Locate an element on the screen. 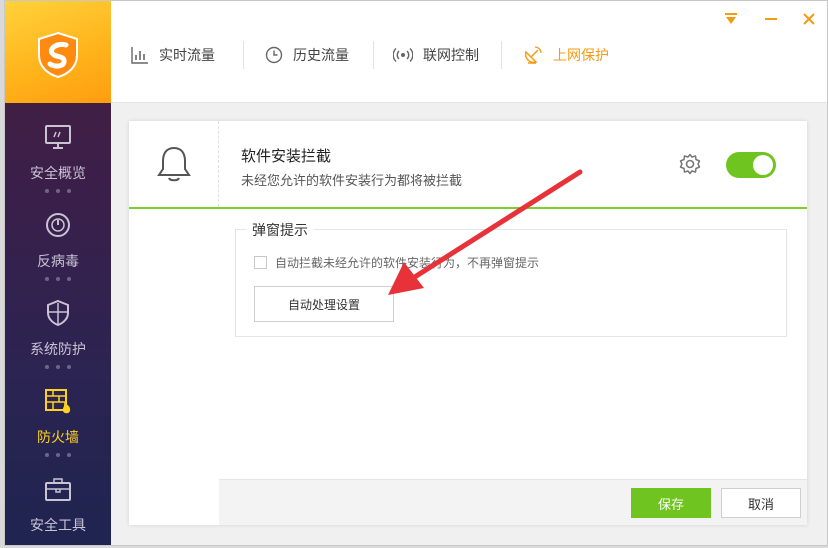 Image resolution: width=828 pixels, height=548 pixels. minimize-button is located at coordinates (771, 19).